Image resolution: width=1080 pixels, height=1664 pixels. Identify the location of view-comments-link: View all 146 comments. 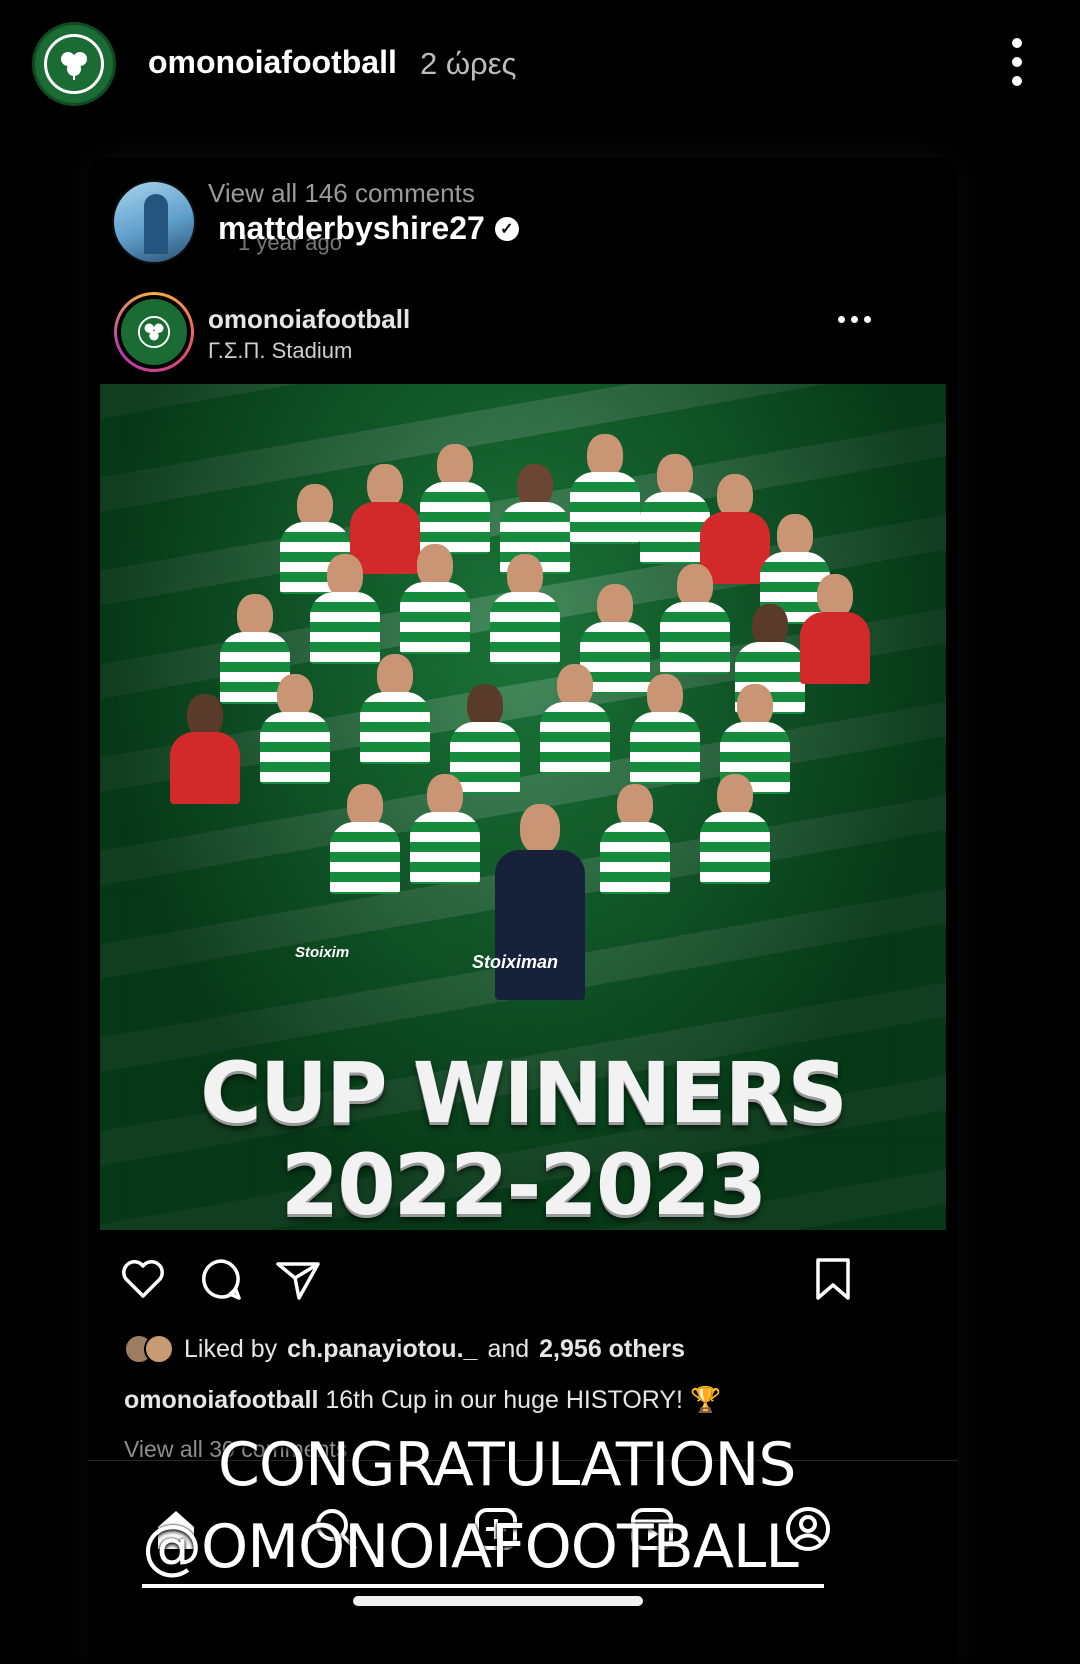
(341, 193).